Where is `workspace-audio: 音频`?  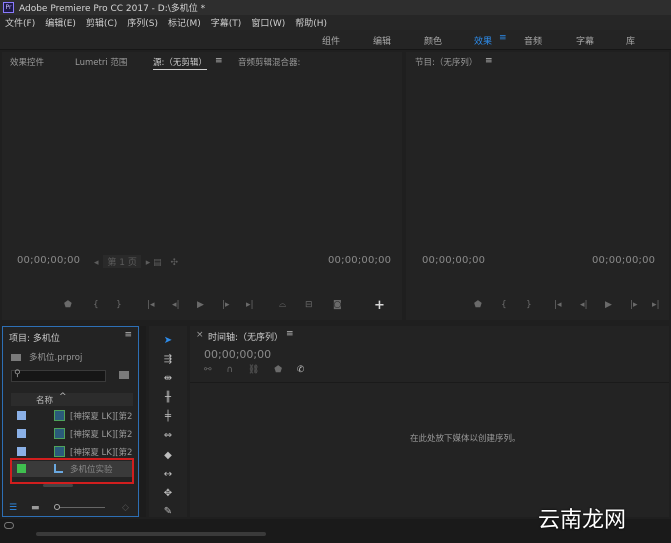
workspace-audio: 音频 is located at coordinates (533, 40).